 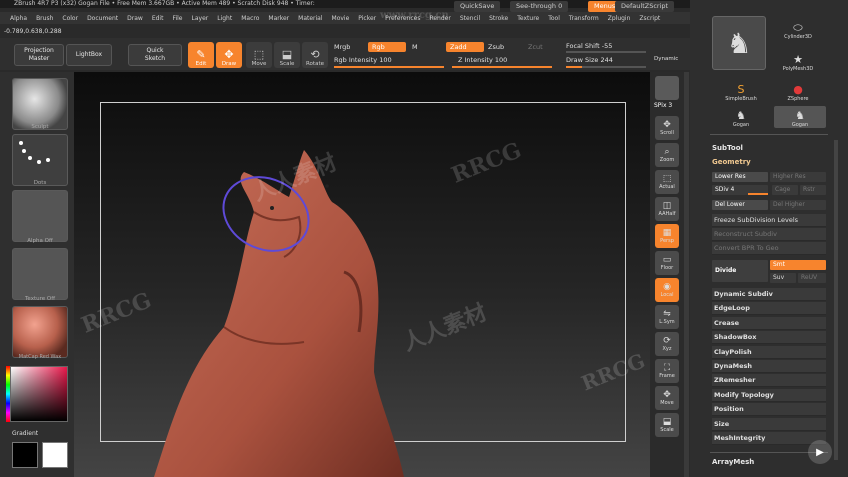 What do you see at coordinates (287, 55) in the screenshot?
I see `scale-mode-button: ⬓ Scale` at bounding box center [287, 55].